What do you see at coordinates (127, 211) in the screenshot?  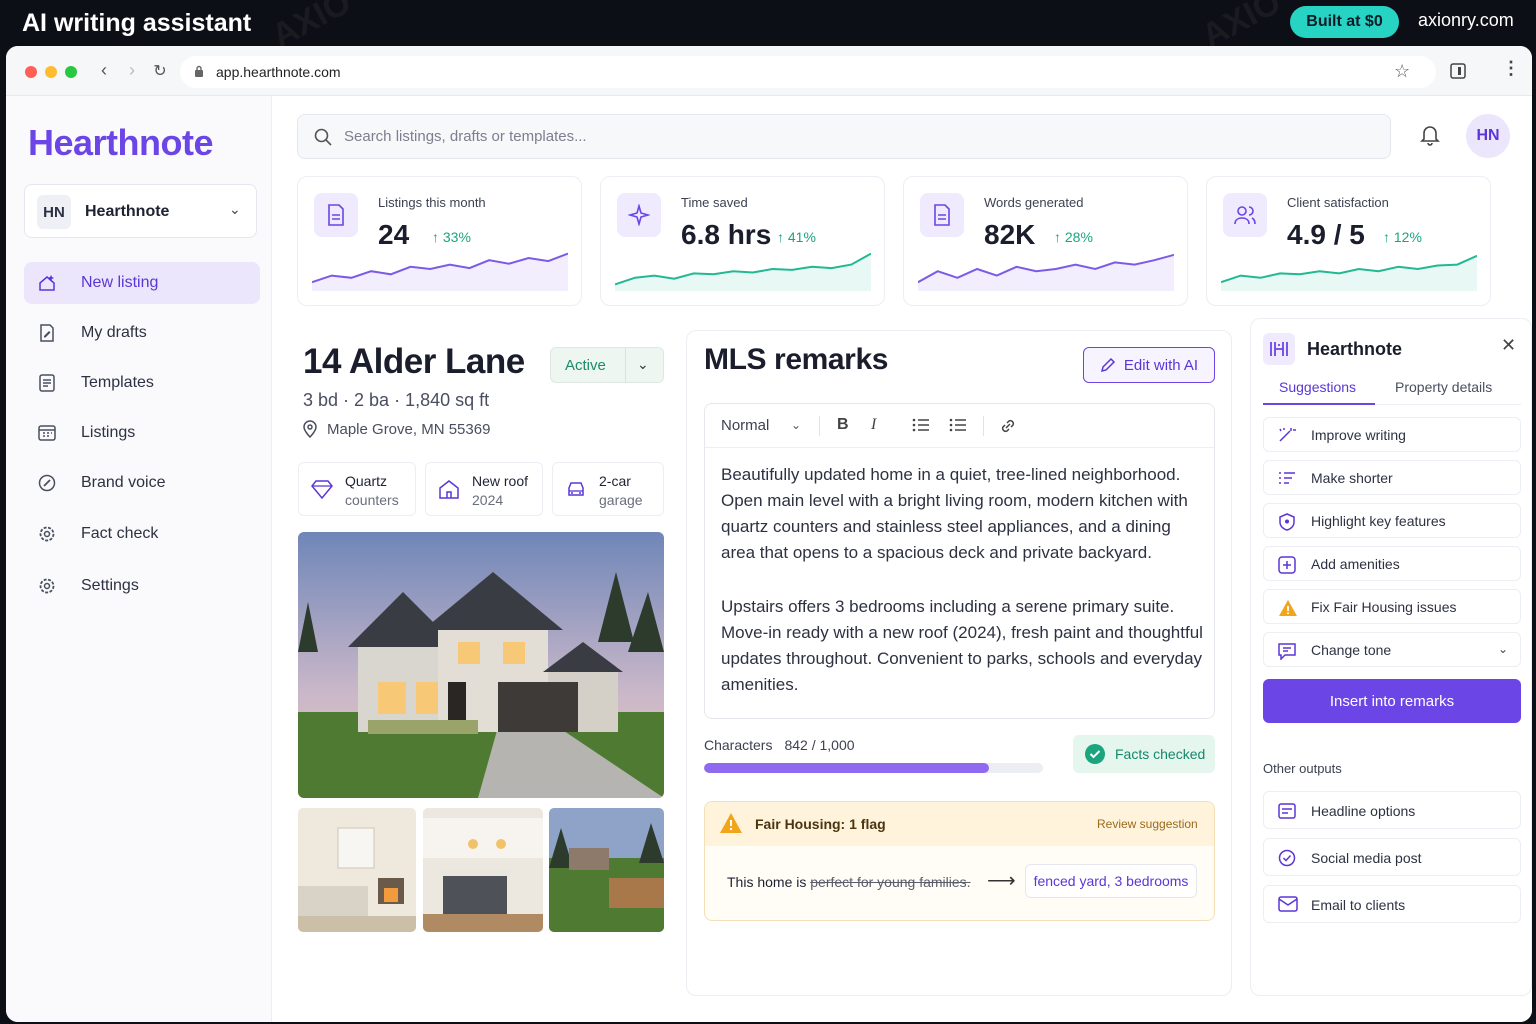 I see `workspace-name: Hearthnote` at bounding box center [127, 211].